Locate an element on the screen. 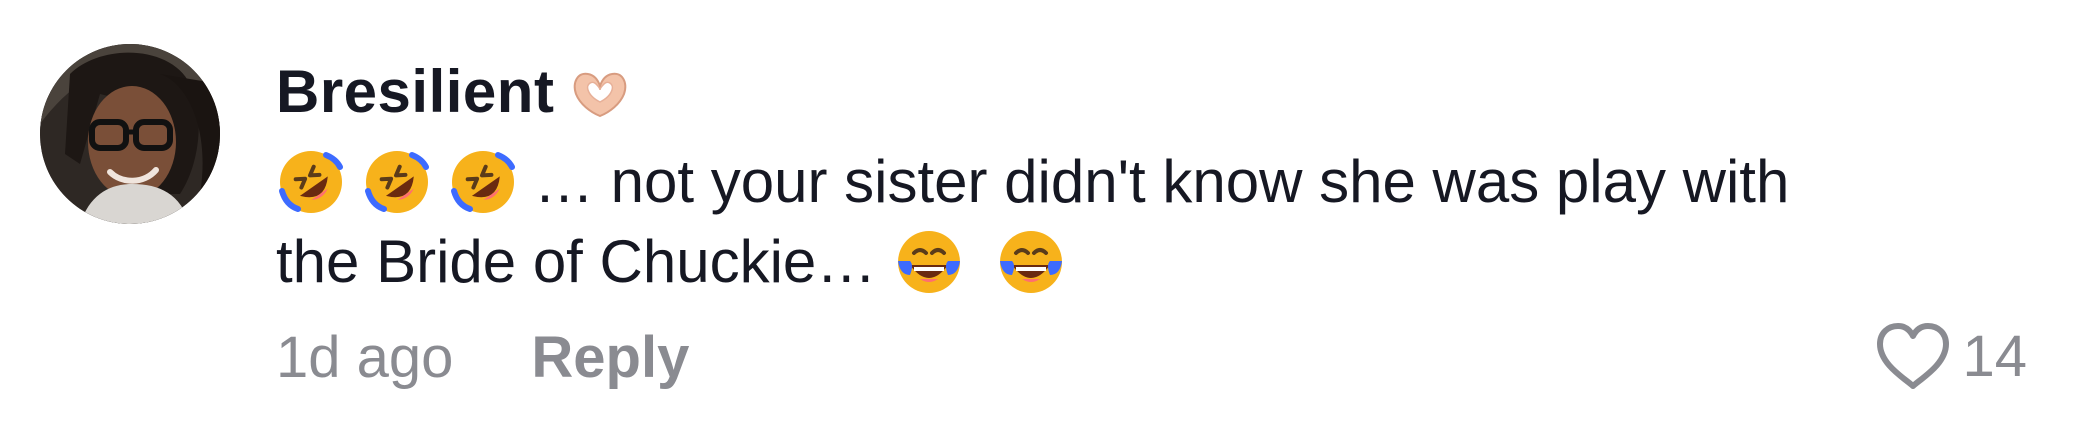 Image resolution: width=2087 pixels, height=441 pixels. username-row: Bresilient is located at coordinates (454, 92).